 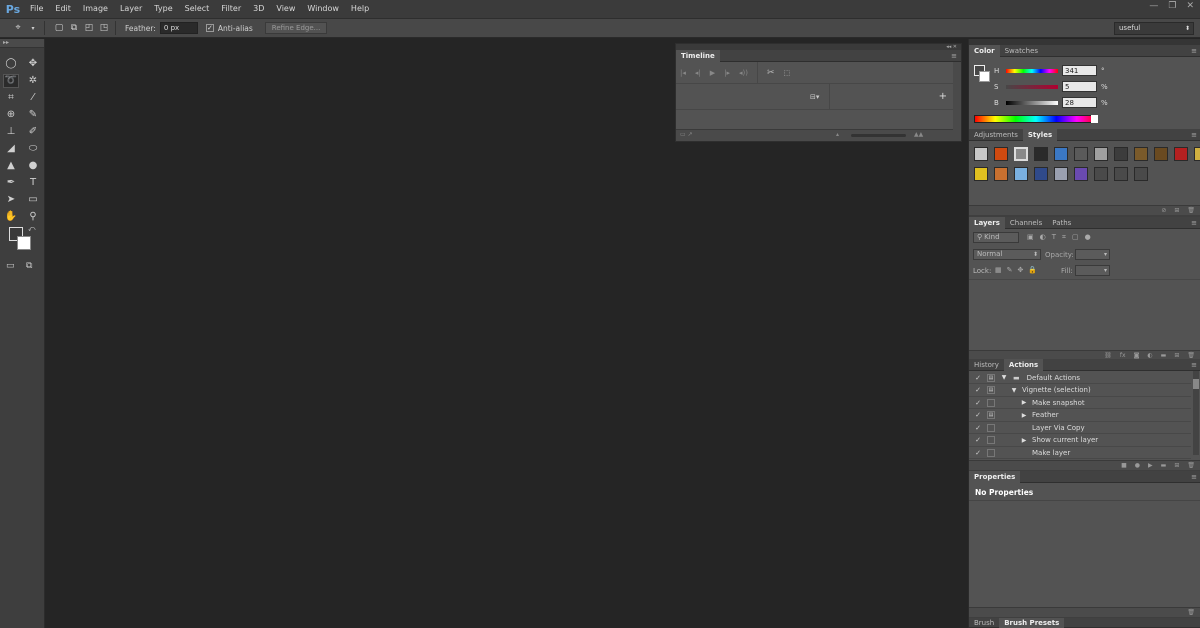 What do you see at coordinates (996, 135) in the screenshot?
I see `tab-adjustments: Adjustments` at bounding box center [996, 135].